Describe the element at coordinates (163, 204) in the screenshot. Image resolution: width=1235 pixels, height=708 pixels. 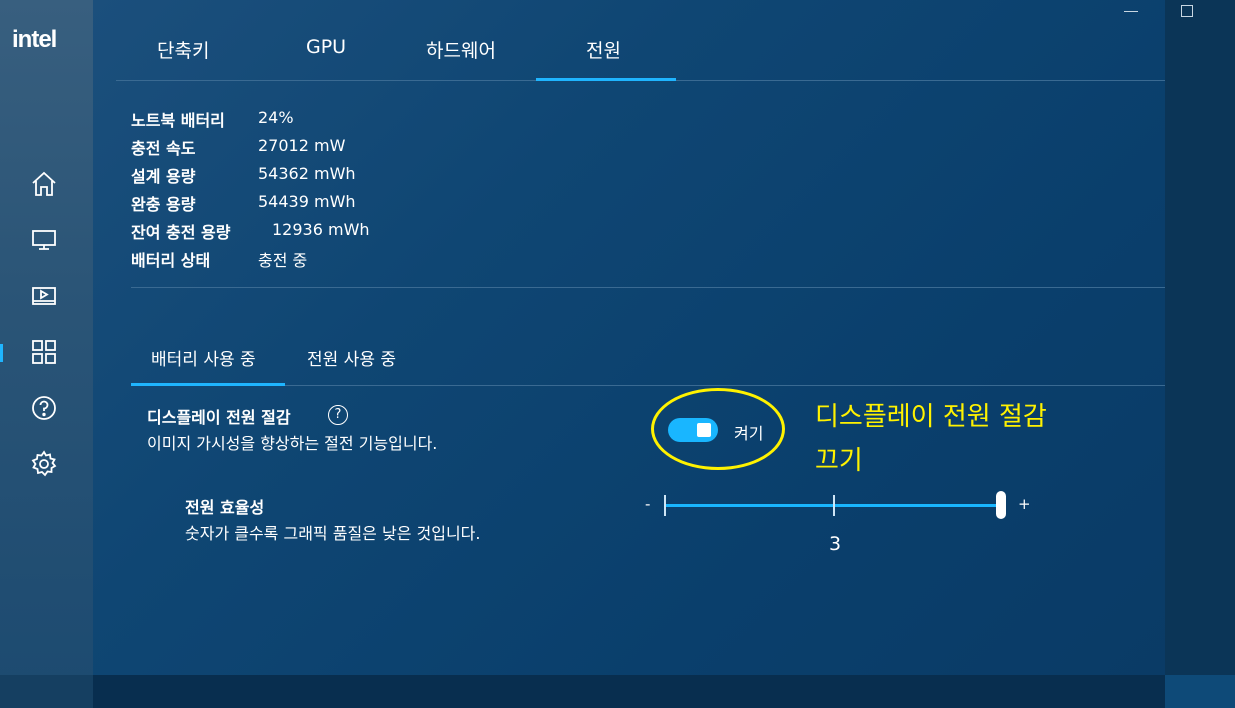
I see `info-label: 완충 용량` at that location.